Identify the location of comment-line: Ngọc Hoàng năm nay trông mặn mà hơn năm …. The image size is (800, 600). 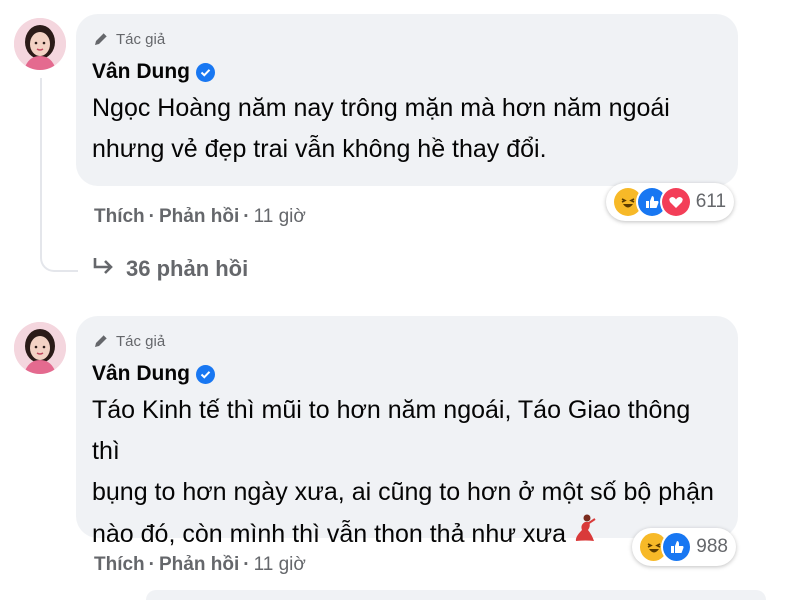
(381, 108).